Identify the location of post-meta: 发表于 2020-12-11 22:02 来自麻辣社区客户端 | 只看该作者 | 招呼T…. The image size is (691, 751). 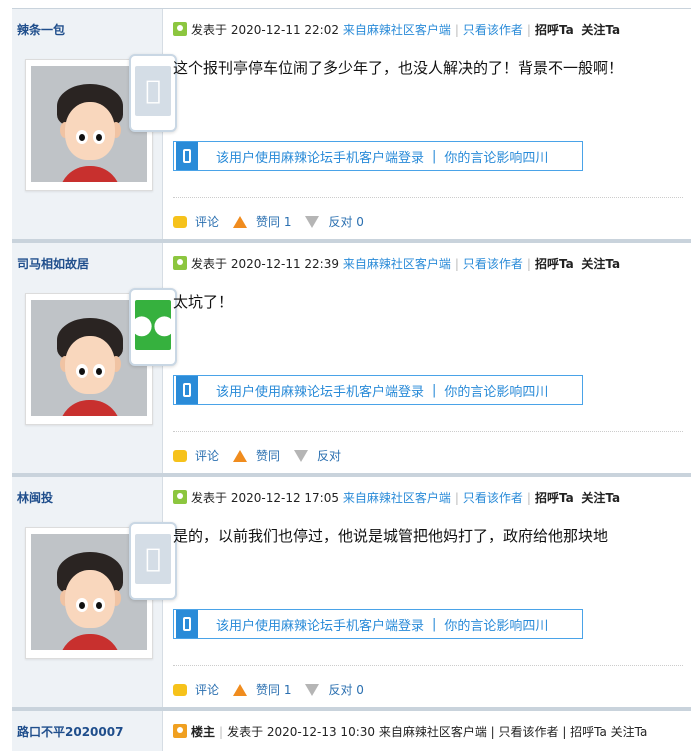
(427, 24).